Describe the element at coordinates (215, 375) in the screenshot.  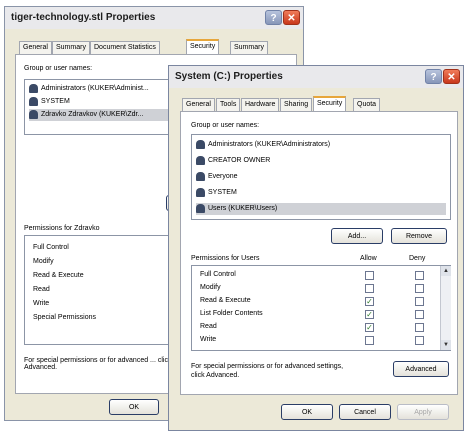
I see `advanced-note-line2: click Advanced.` at that location.